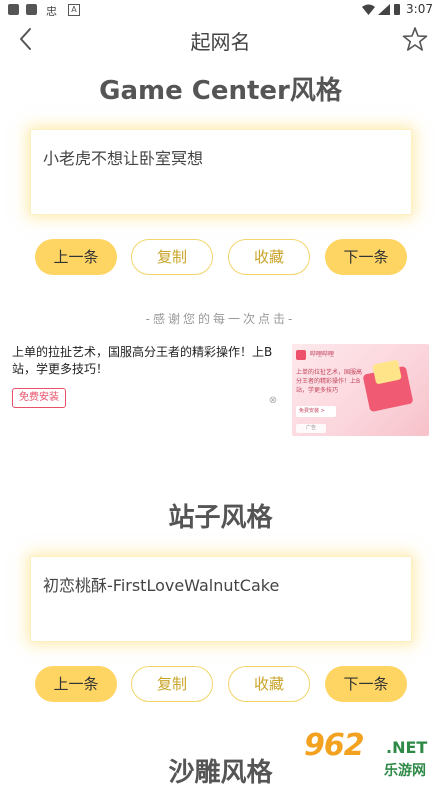  Describe the element at coordinates (369, 755) in the screenshot. I see `site-watermark: 962 .NET 乐游网` at that location.